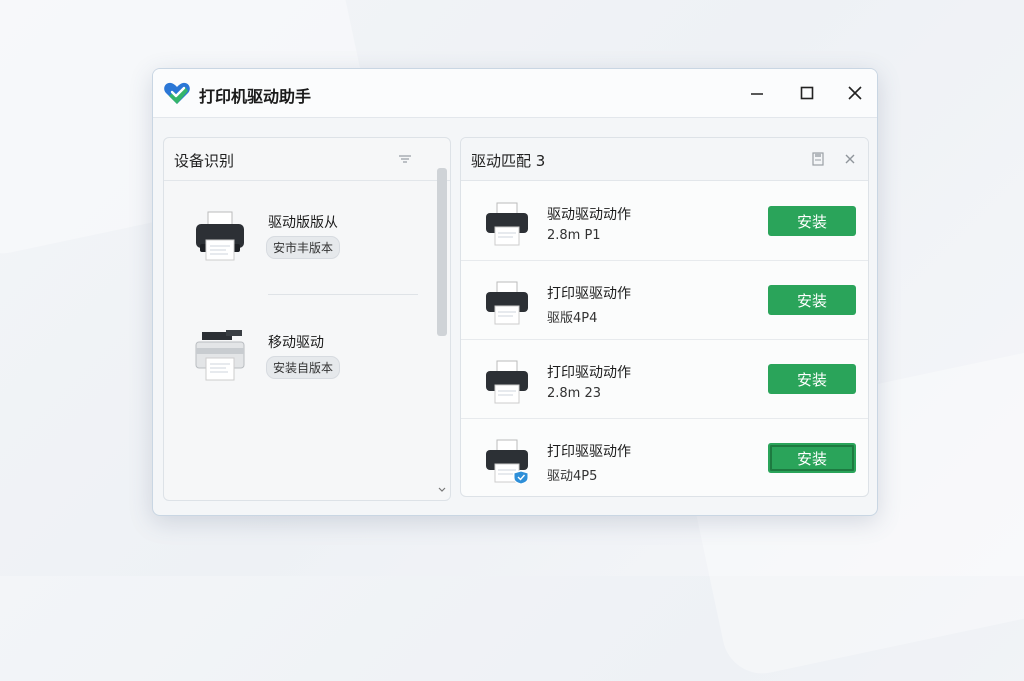  I want to click on device-name: 移动驱动, so click(296, 343).